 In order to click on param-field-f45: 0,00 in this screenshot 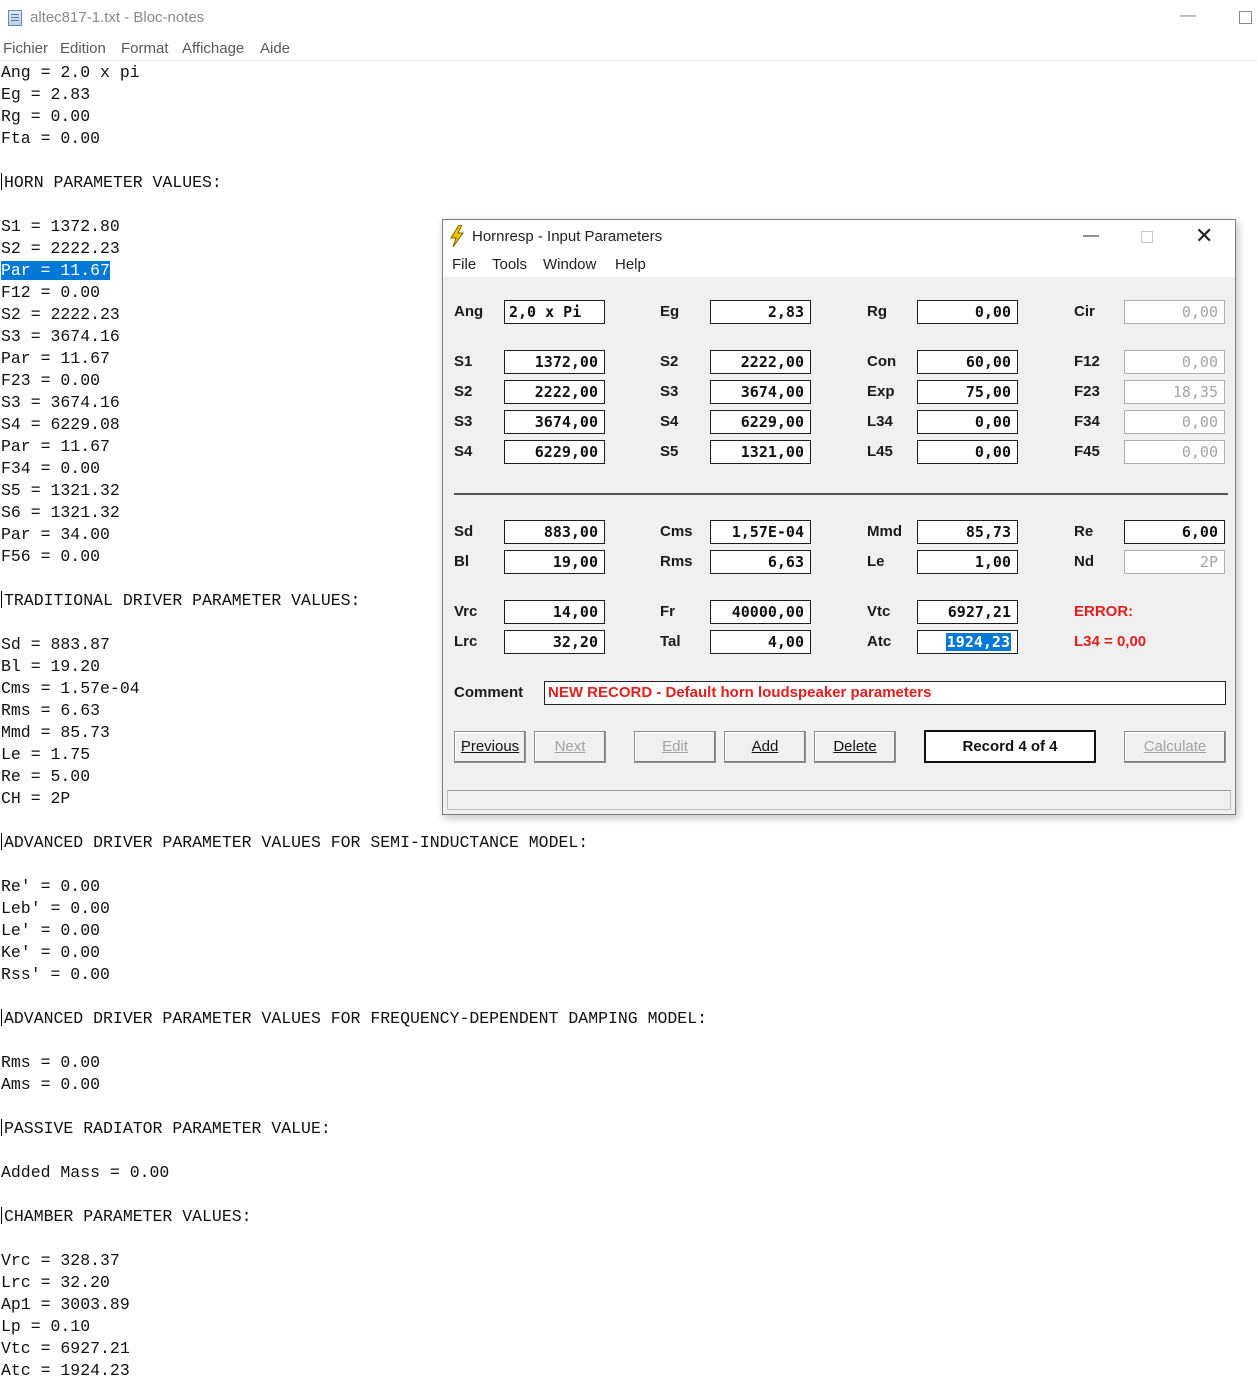, I will do `click(1174, 452)`.